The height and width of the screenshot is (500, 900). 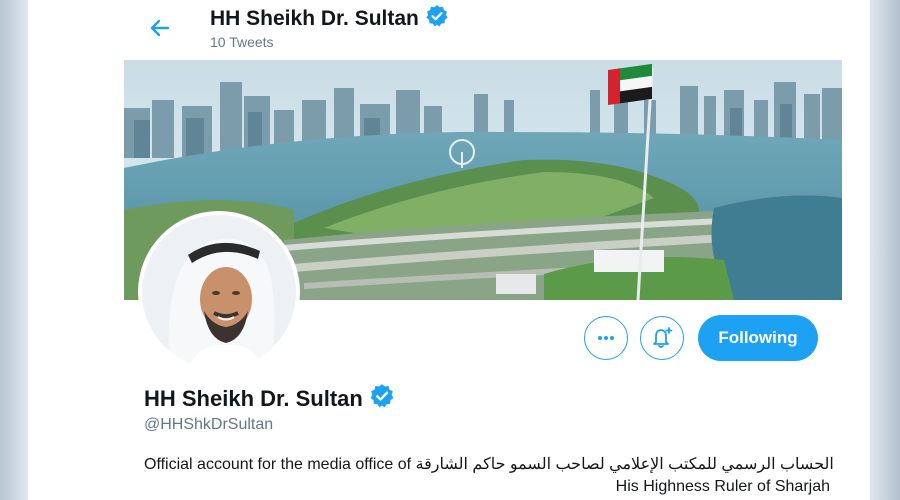 What do you see at coordinates (14, 250) in the screenshot?
I see `background-left` at bounding box center [14, 250].